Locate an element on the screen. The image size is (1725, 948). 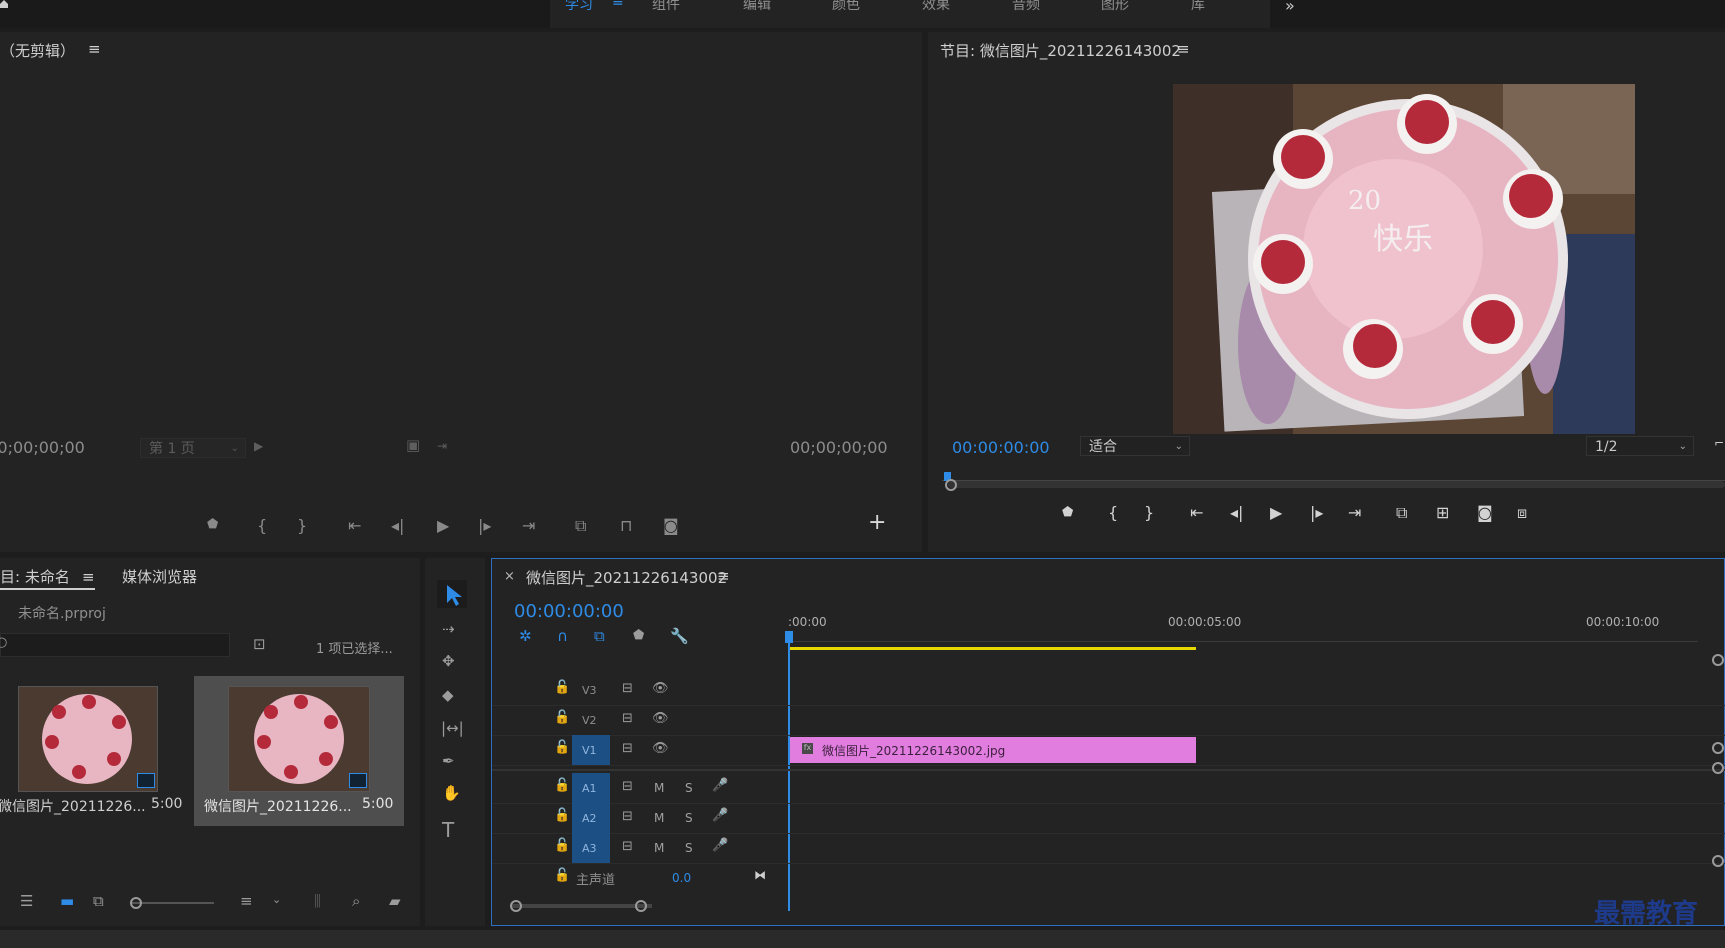
search-input is located at coordinates (115, 645).